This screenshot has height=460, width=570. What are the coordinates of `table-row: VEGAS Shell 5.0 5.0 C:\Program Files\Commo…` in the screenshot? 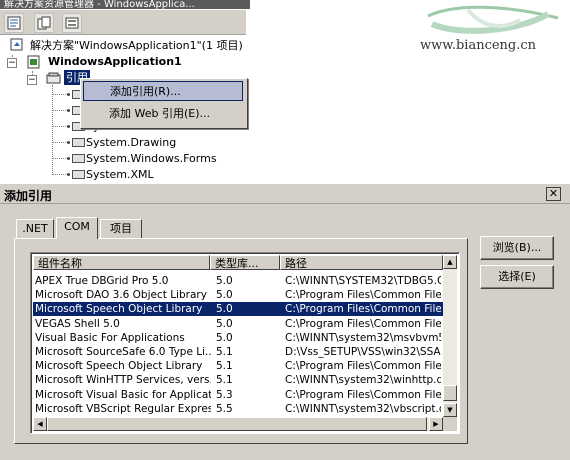 It's located at (238, 324).